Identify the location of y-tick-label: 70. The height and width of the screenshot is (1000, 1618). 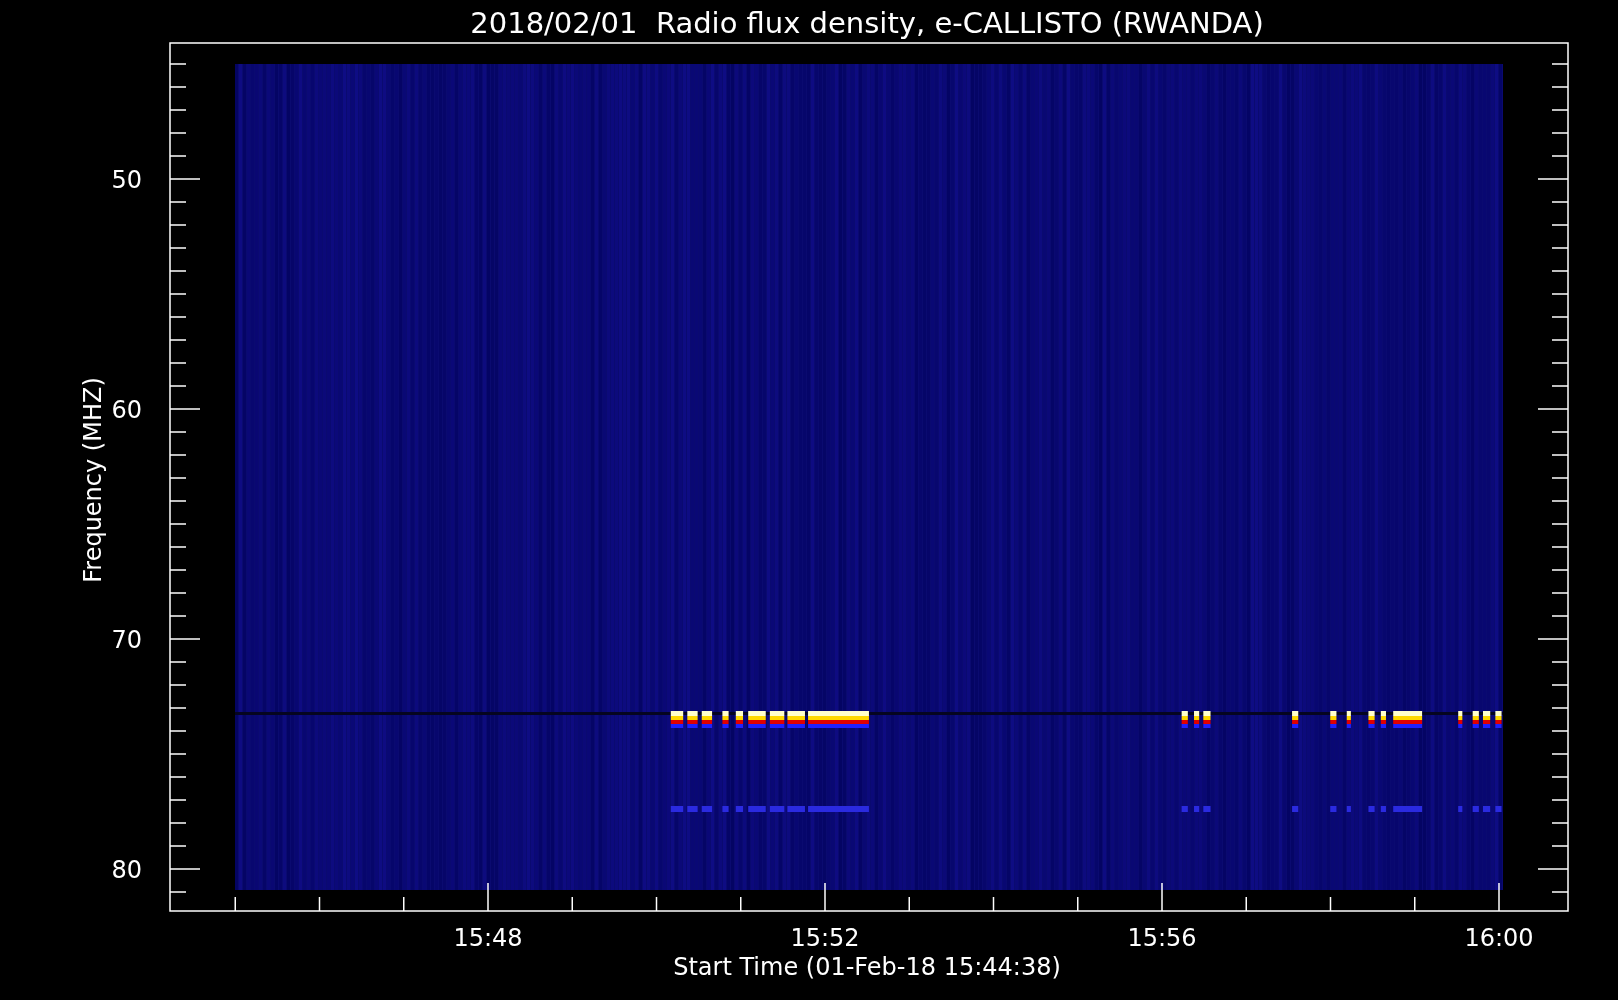
(126, 640).